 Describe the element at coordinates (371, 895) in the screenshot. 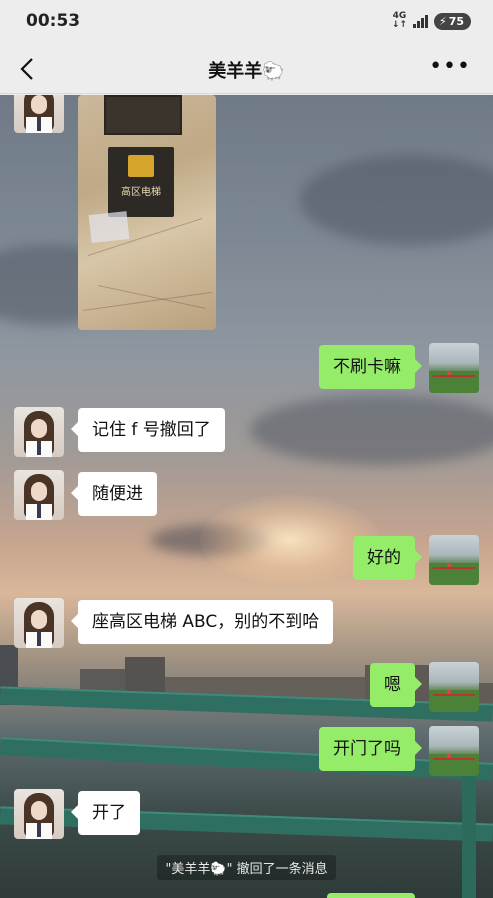

I see `message-bubble-sent-partial` at that location.